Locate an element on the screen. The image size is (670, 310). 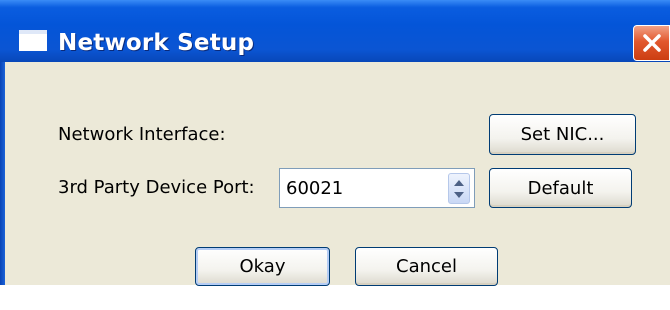
device-port-input is located at coordinates (361, 188).